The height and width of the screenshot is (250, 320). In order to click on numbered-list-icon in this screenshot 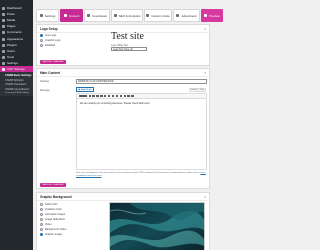, I will do `click(101, 96)`.